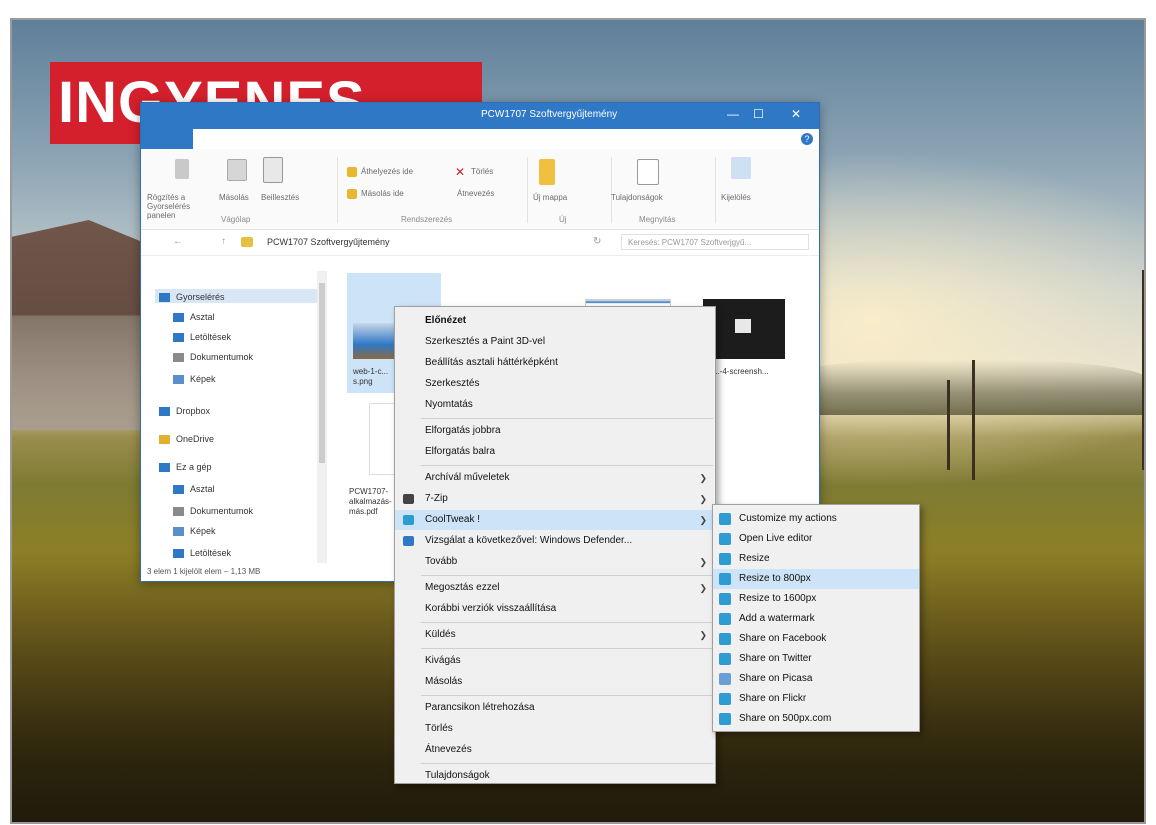 This screenshot has width=1156, height=825. Describe the element at coordinates (194, 467) in the screenshot. I see `sidebar-item-label: Ez a gép` at that location.